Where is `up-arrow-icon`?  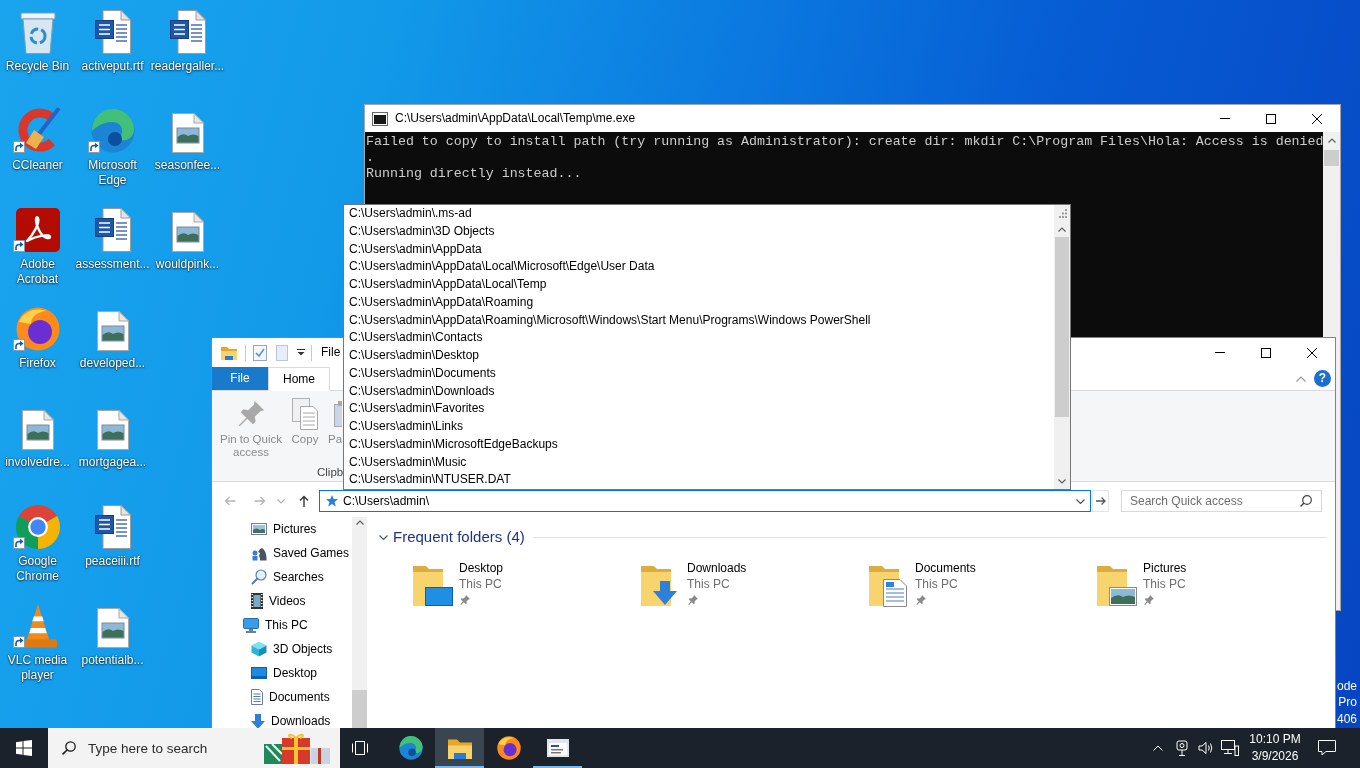
up-arrow-icon is located at coordinates (304, 501).